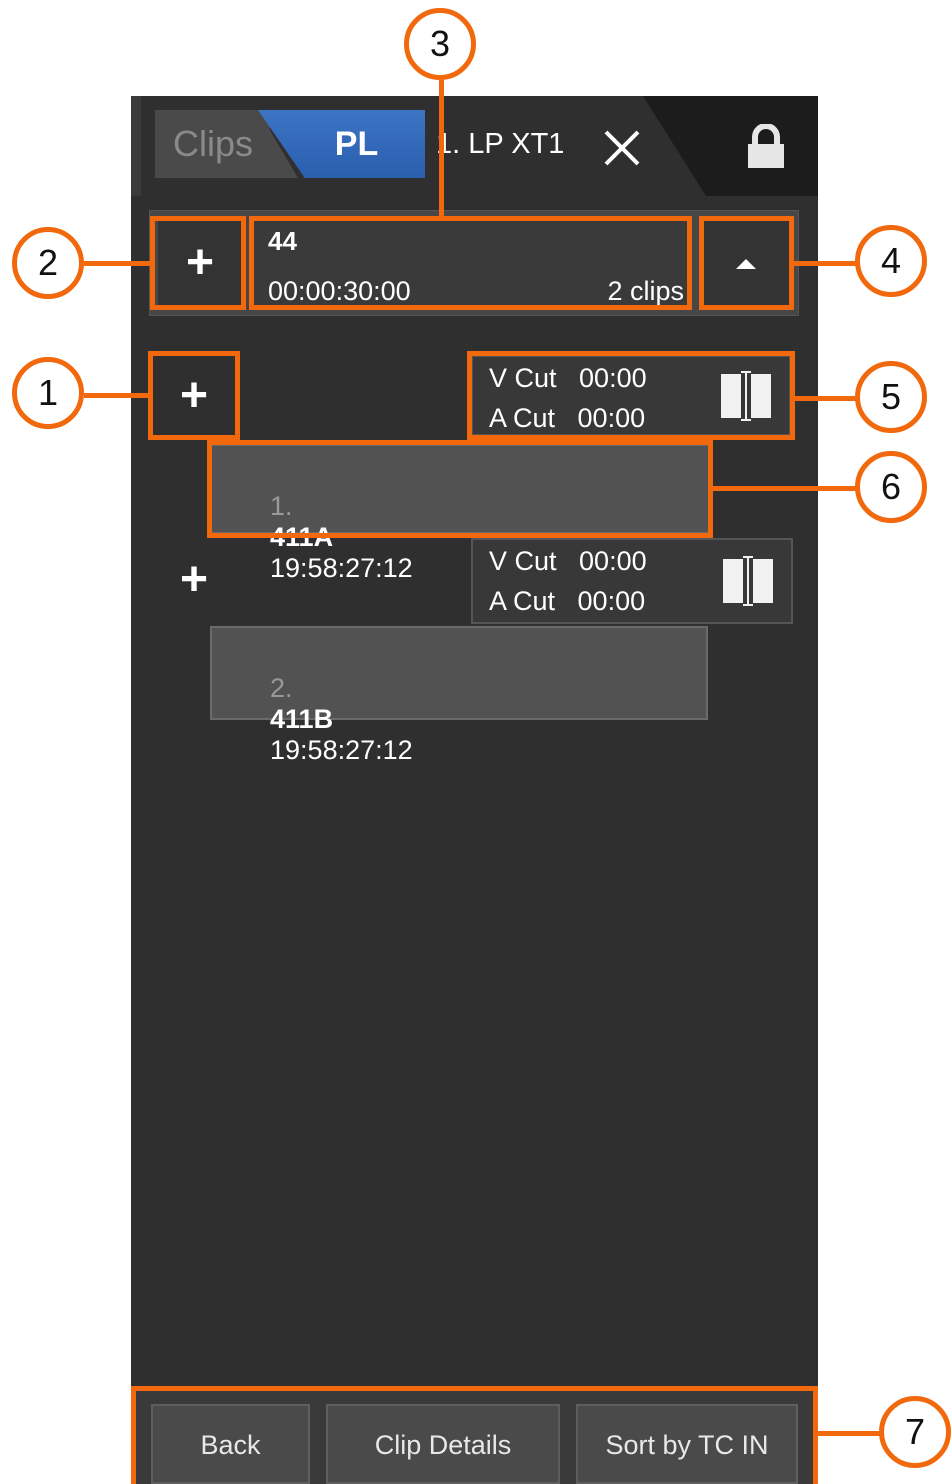  I want to click on callout-7: 7, so click(915, 1432).